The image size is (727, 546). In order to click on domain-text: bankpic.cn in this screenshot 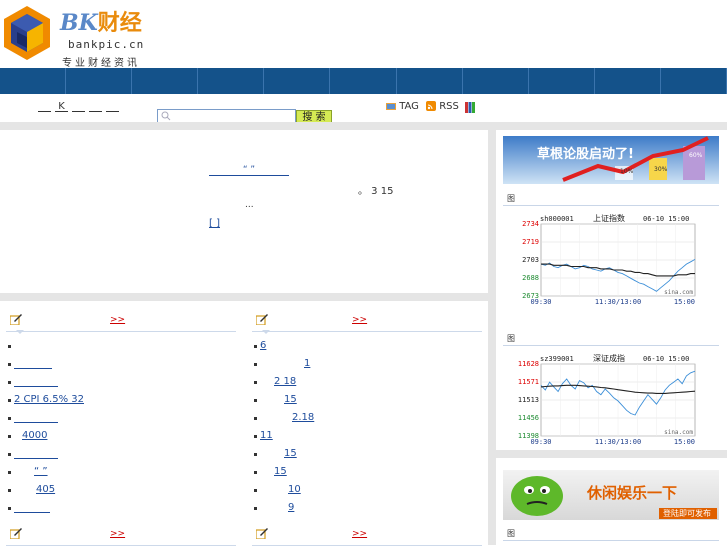, I will do `click(106, 44)`.